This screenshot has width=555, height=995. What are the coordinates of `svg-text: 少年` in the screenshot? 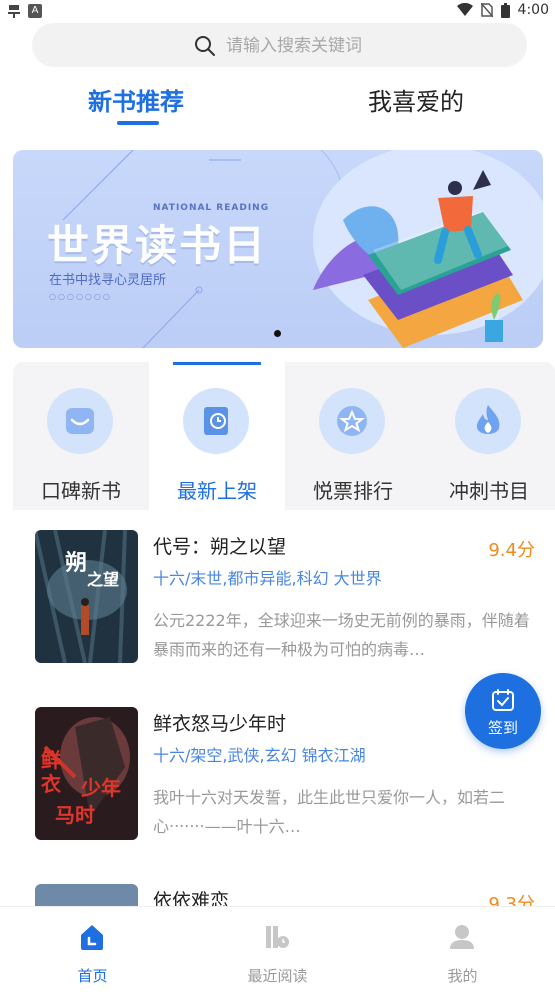 It's located at (100, 788).